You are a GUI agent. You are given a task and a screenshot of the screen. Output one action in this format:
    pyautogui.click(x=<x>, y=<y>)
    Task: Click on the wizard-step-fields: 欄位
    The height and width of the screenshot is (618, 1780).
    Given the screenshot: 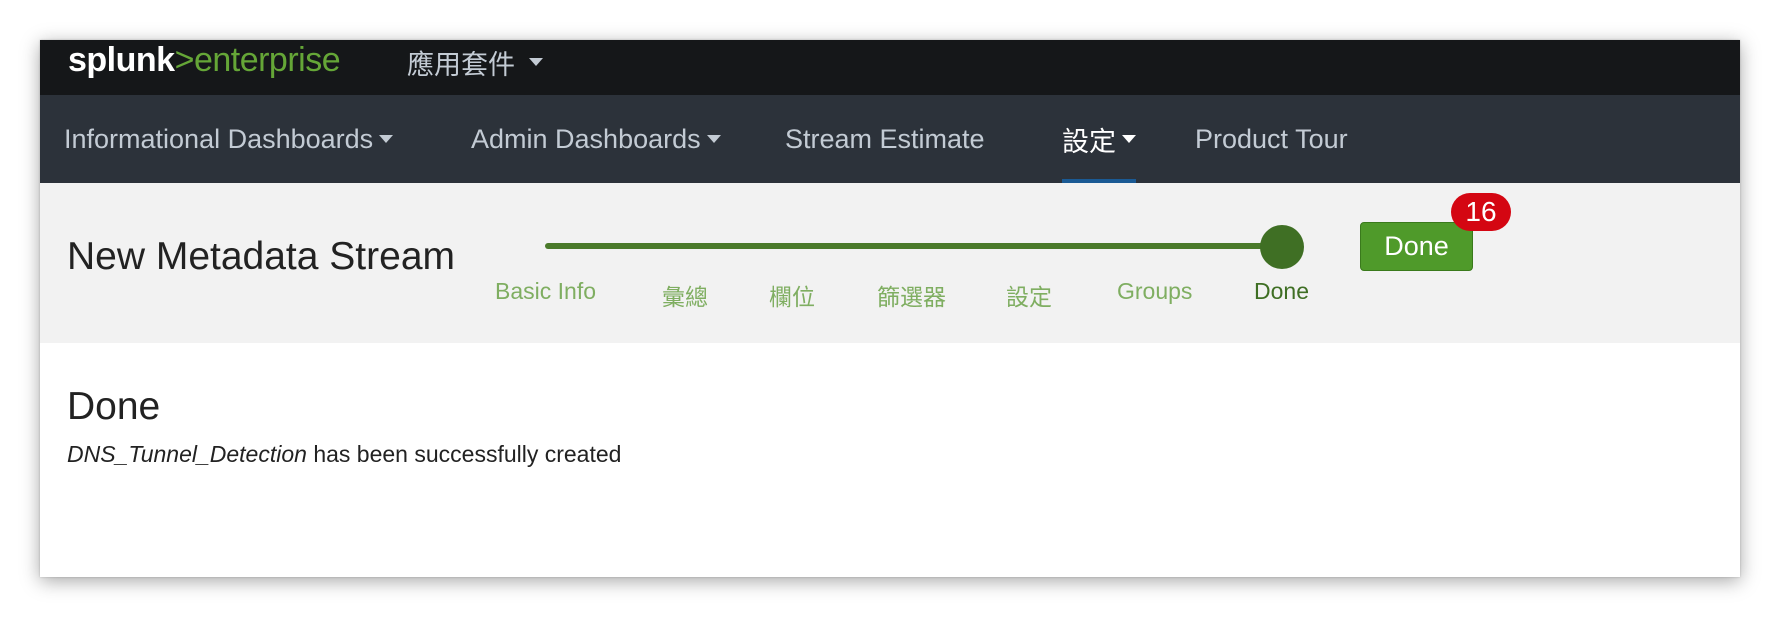 What is the action you would take?
    pyautogui.click(x=792, y=295)
    